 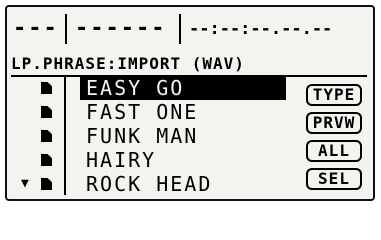 I want to click on list-item: ▼ ROCK HEAD, so click(x=152, y=184).